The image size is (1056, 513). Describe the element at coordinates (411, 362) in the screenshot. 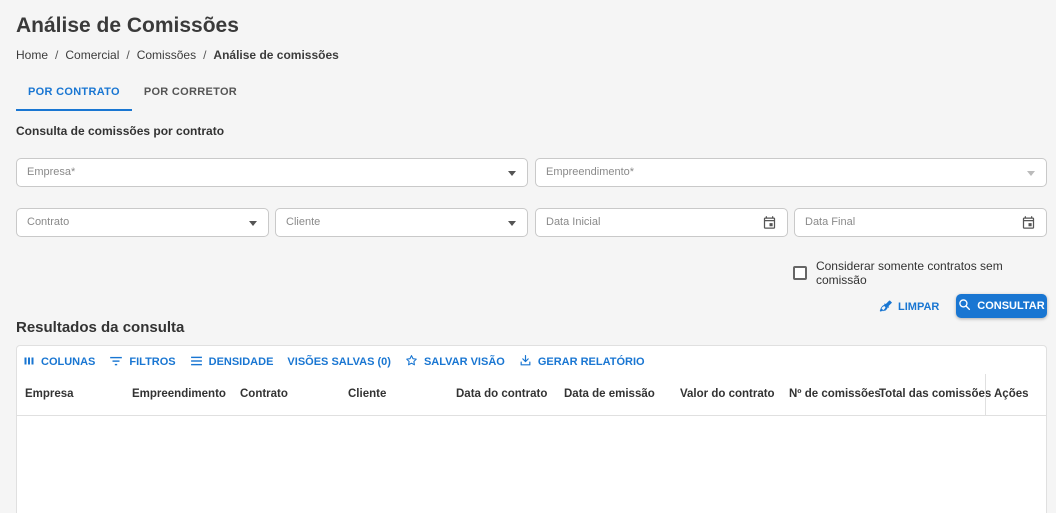

I see `star-icon` at that location.